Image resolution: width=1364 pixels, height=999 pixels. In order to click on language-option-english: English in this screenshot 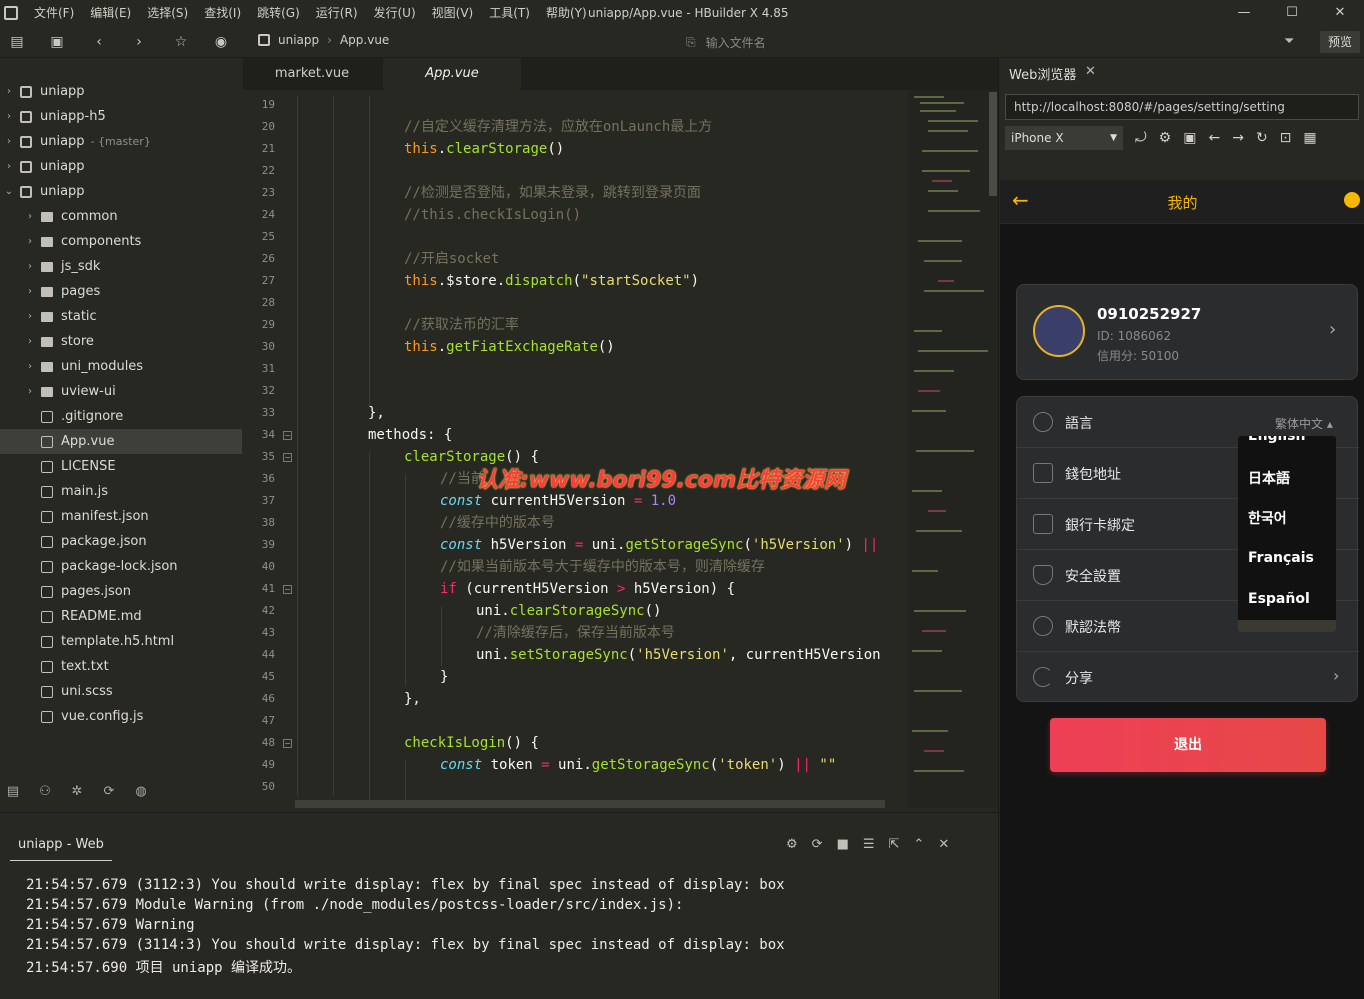, I will do `click(1276, 440)`.